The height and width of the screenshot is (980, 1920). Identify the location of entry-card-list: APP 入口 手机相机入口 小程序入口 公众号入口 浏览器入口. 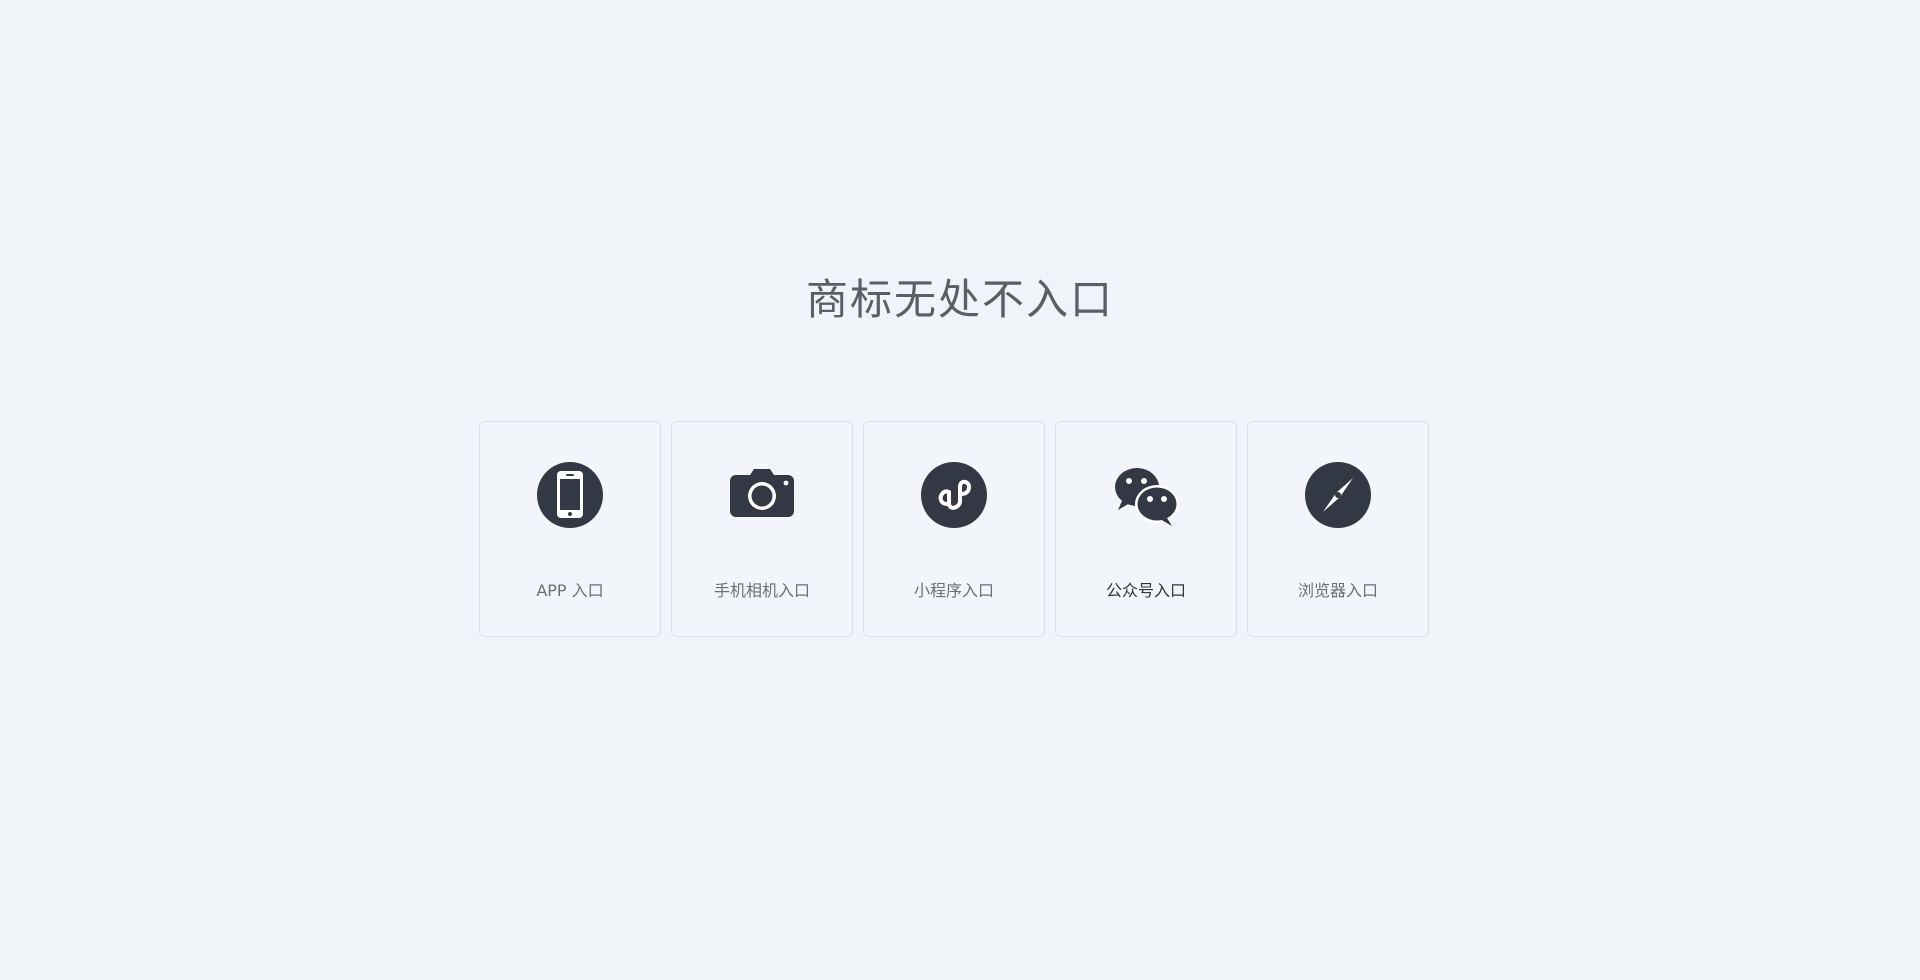
(954, 529).